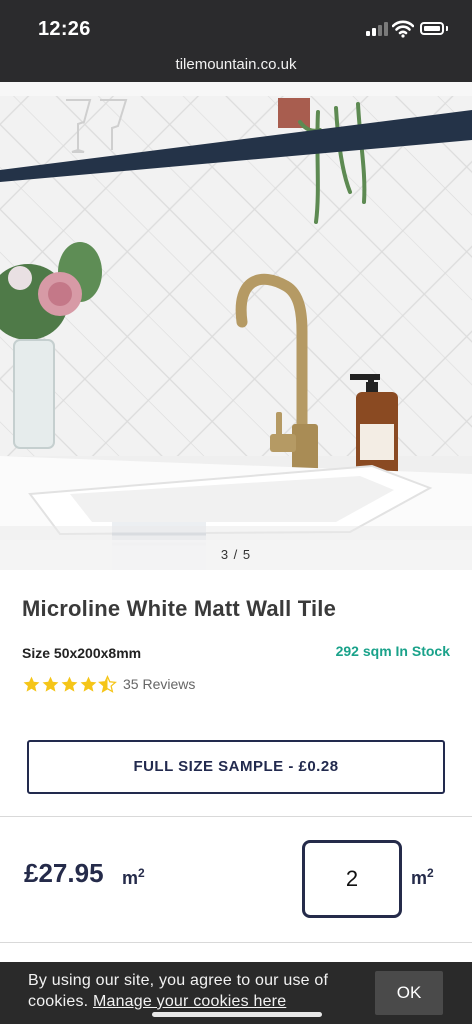 The image size is (472, 1024). I want to click on rating-stars: 35 Reviews, so click(108, 684).